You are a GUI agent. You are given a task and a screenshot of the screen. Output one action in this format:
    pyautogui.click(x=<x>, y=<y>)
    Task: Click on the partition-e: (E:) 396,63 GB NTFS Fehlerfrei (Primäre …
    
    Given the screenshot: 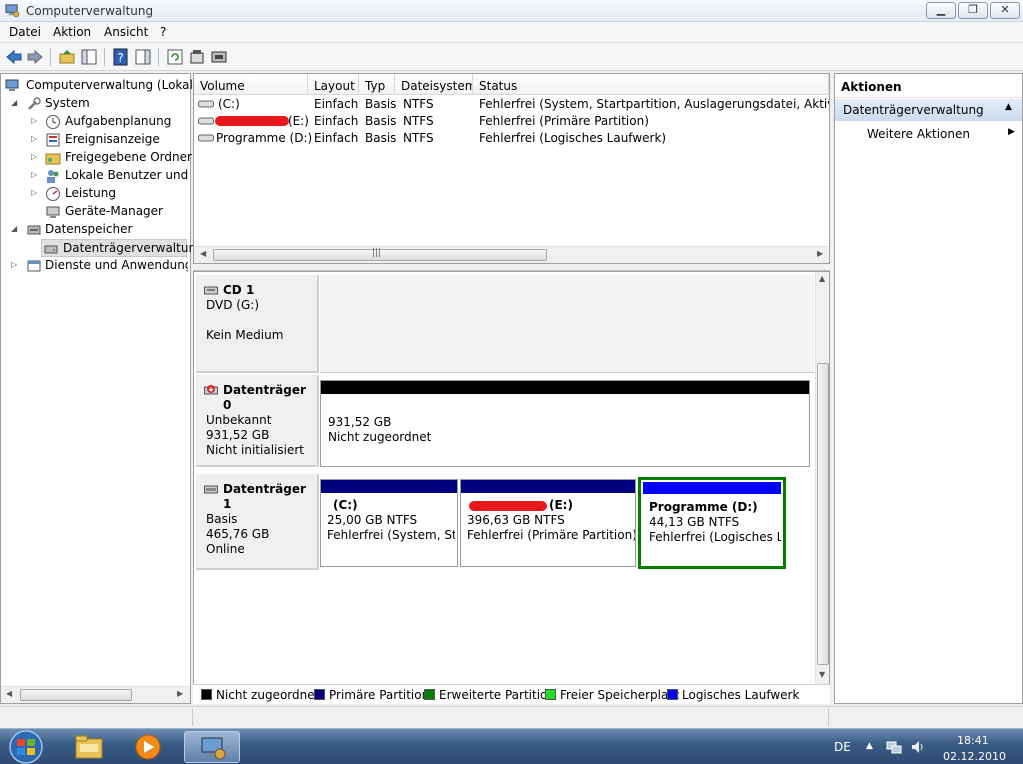 What is the action you would take?
    pyautogui.click(x=548, y=523)
    